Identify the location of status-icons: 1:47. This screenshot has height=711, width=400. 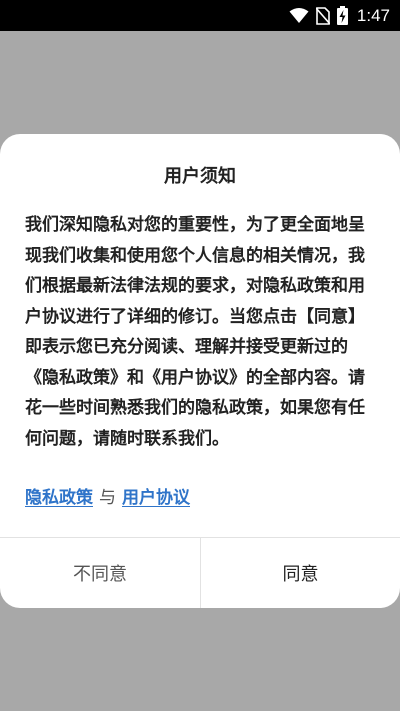
(339, 15).